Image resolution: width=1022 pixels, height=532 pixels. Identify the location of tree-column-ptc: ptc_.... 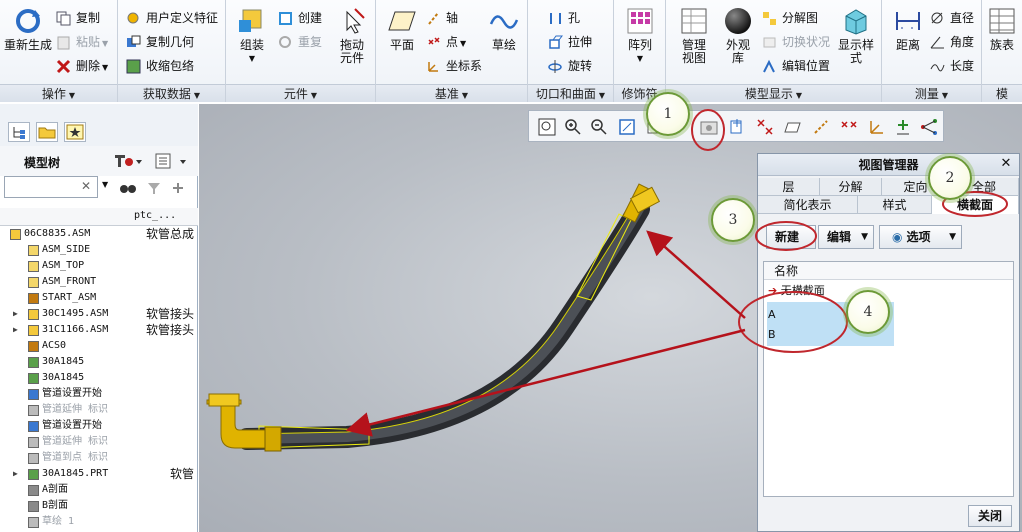
(155, 215).